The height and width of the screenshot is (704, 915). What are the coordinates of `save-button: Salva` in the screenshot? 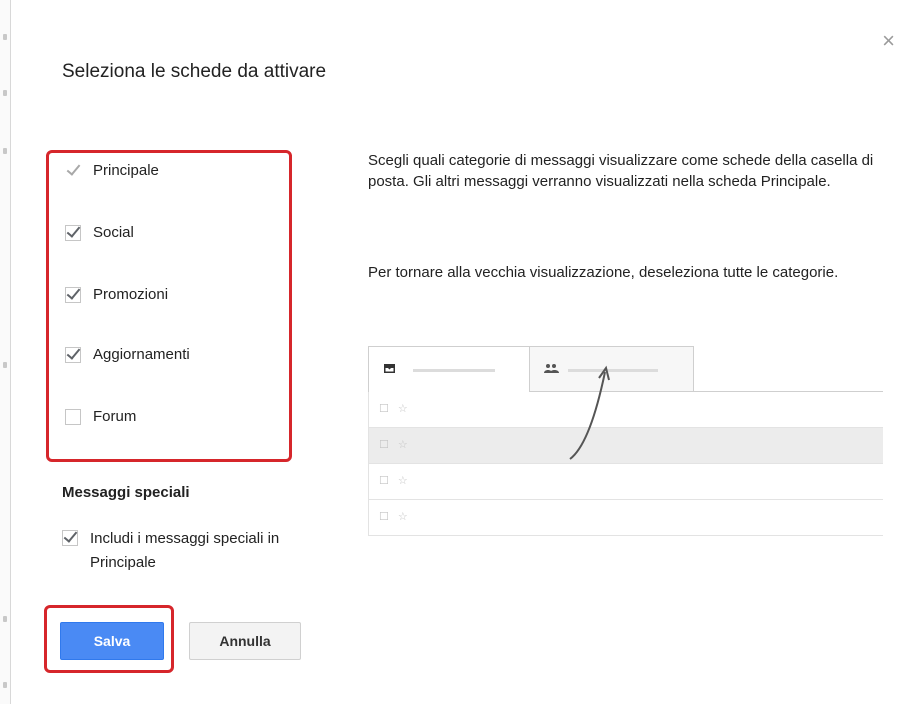 It's located at (112, 641).